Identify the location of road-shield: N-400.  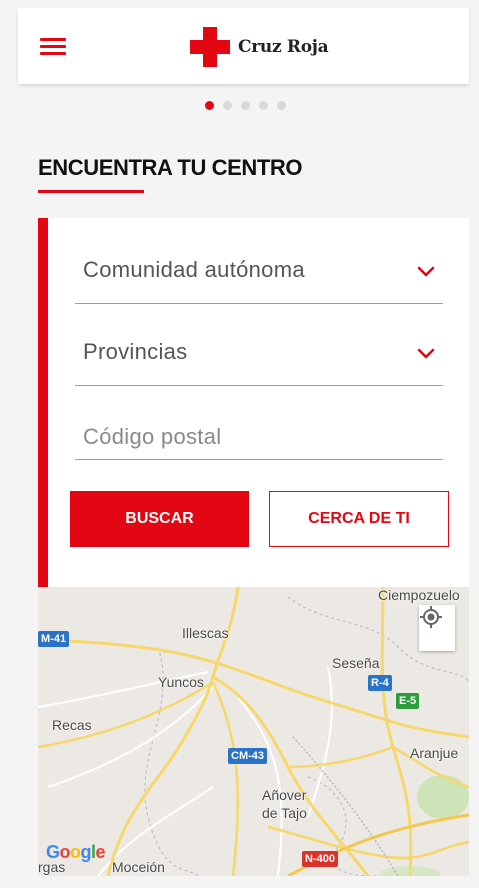
(320, 859).